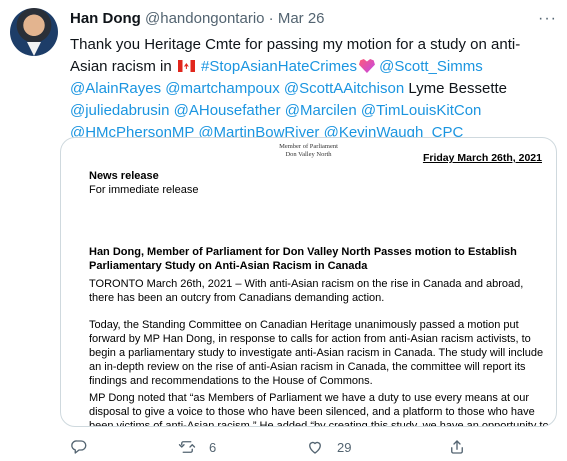 The image size is (567, 461). Describe the element at coordinates (315, 447) in the screenshot. I see `heart-icon` at that location.